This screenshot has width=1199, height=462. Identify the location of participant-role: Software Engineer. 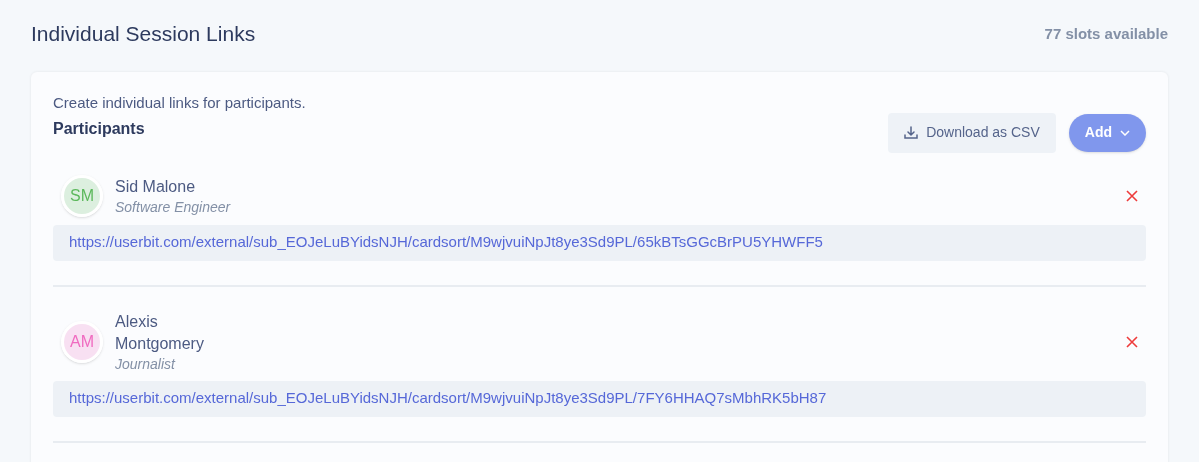
(173, 206).